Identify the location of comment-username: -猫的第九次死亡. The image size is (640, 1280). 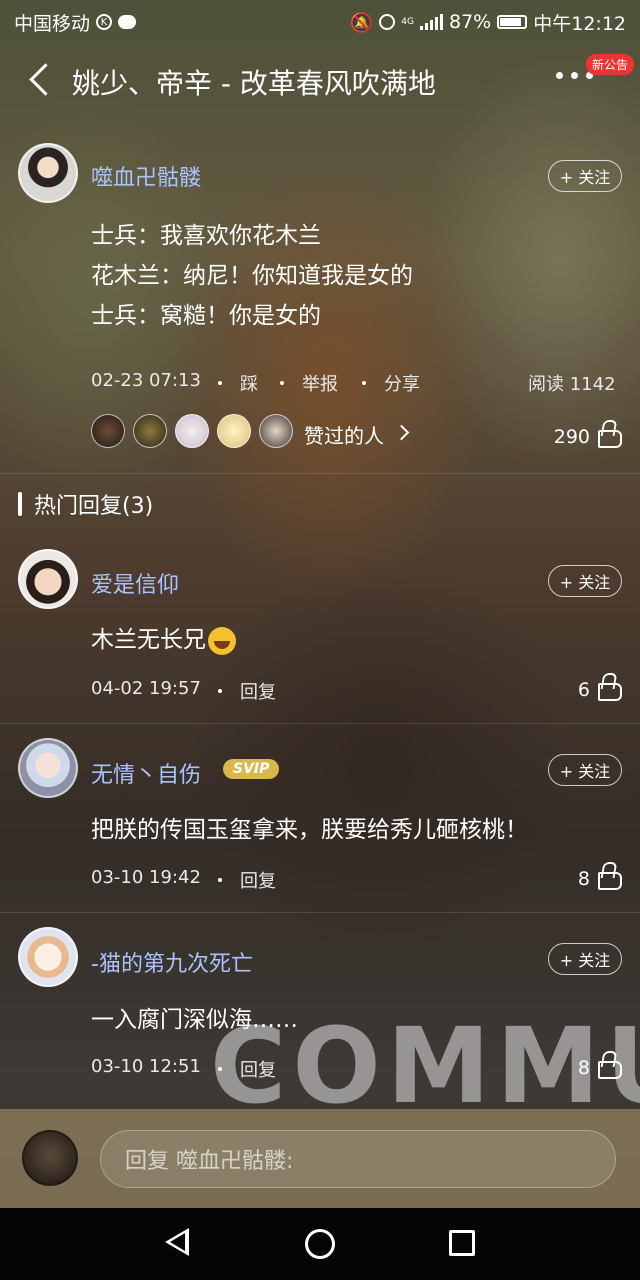
(172, 962).